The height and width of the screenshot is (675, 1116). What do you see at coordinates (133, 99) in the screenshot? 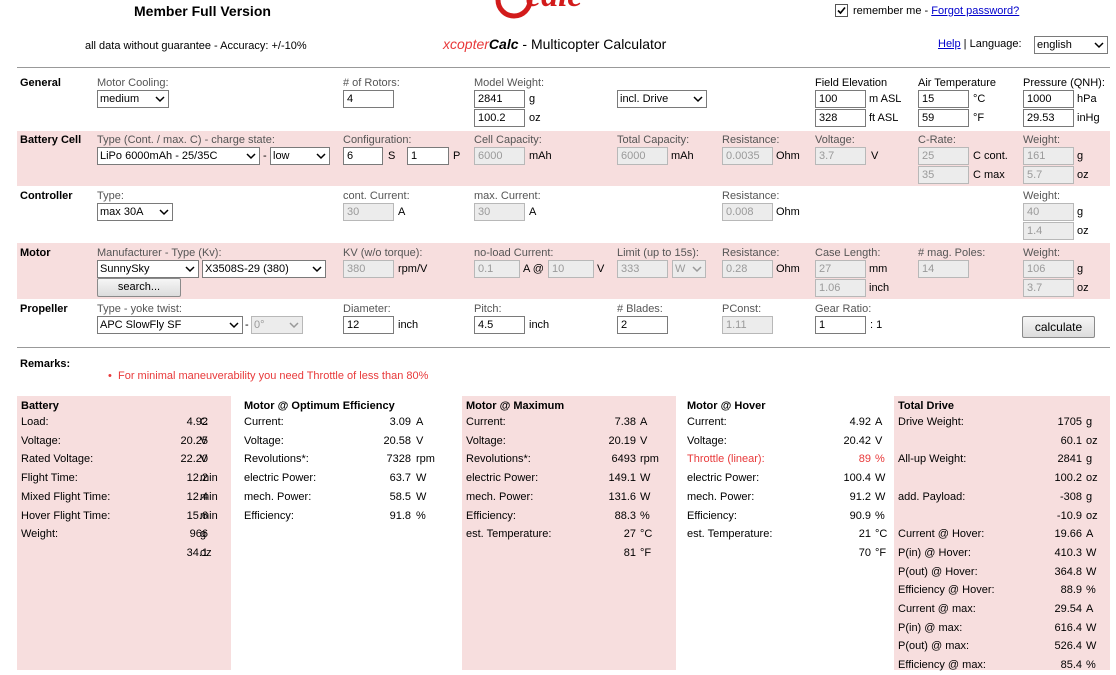
I see `motor-cooling-select: medium` at bounding box center [133, 99].